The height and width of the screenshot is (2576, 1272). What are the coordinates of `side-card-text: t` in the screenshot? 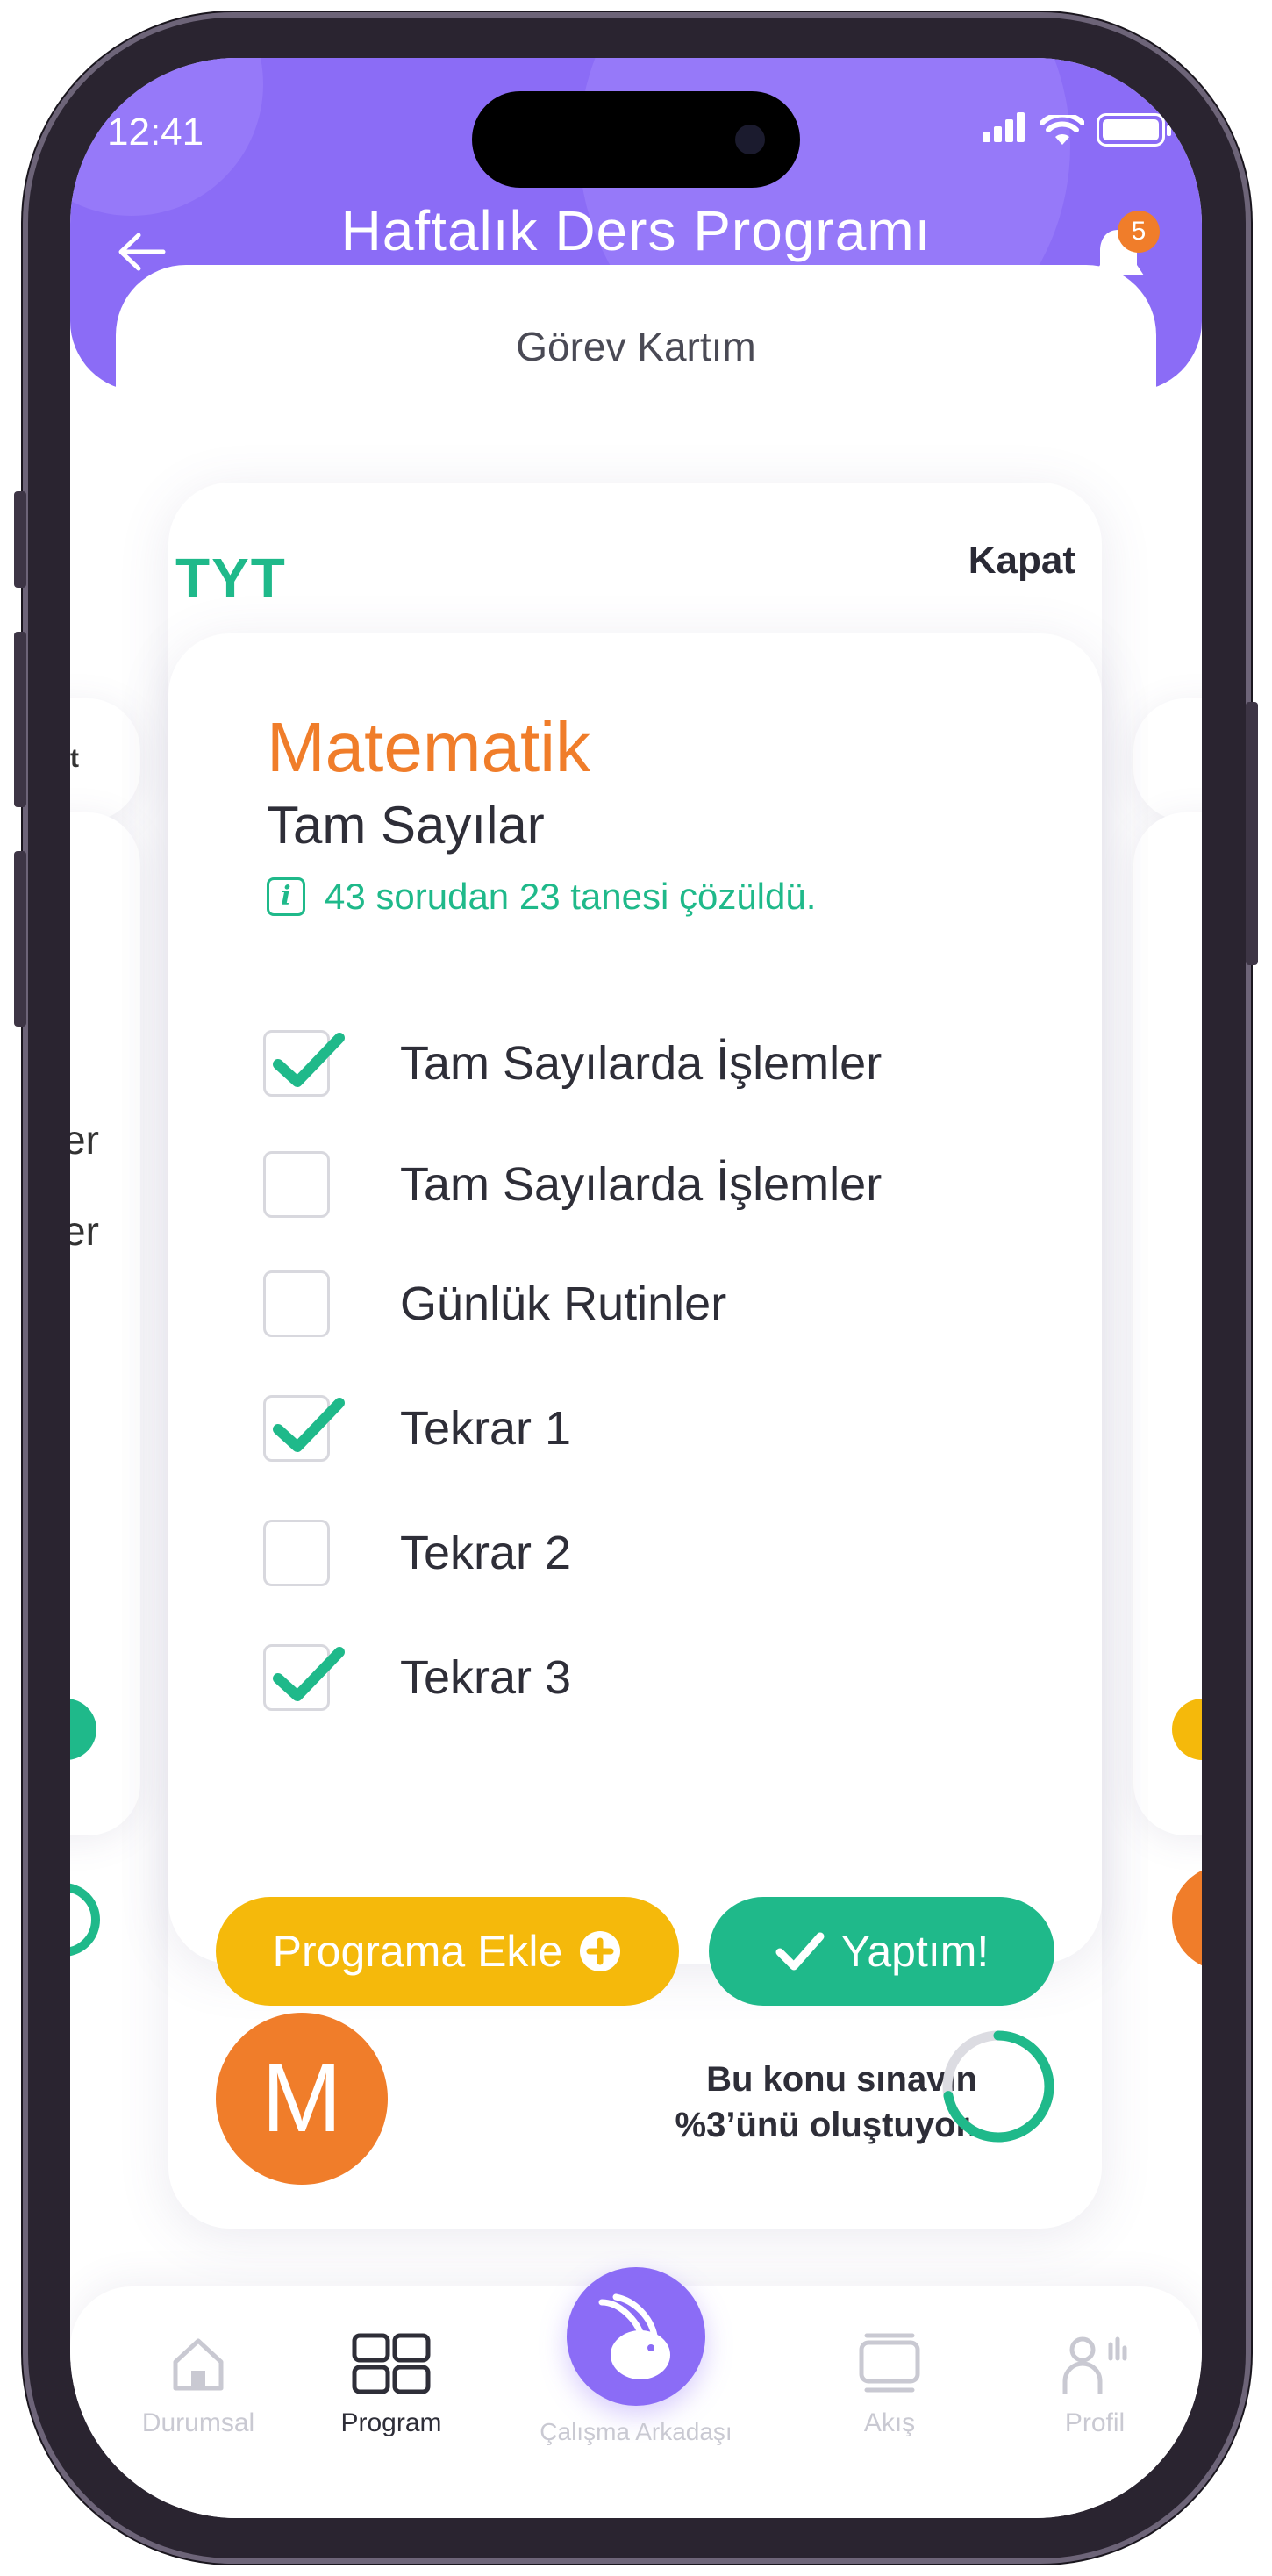 It's located at (74, 758).